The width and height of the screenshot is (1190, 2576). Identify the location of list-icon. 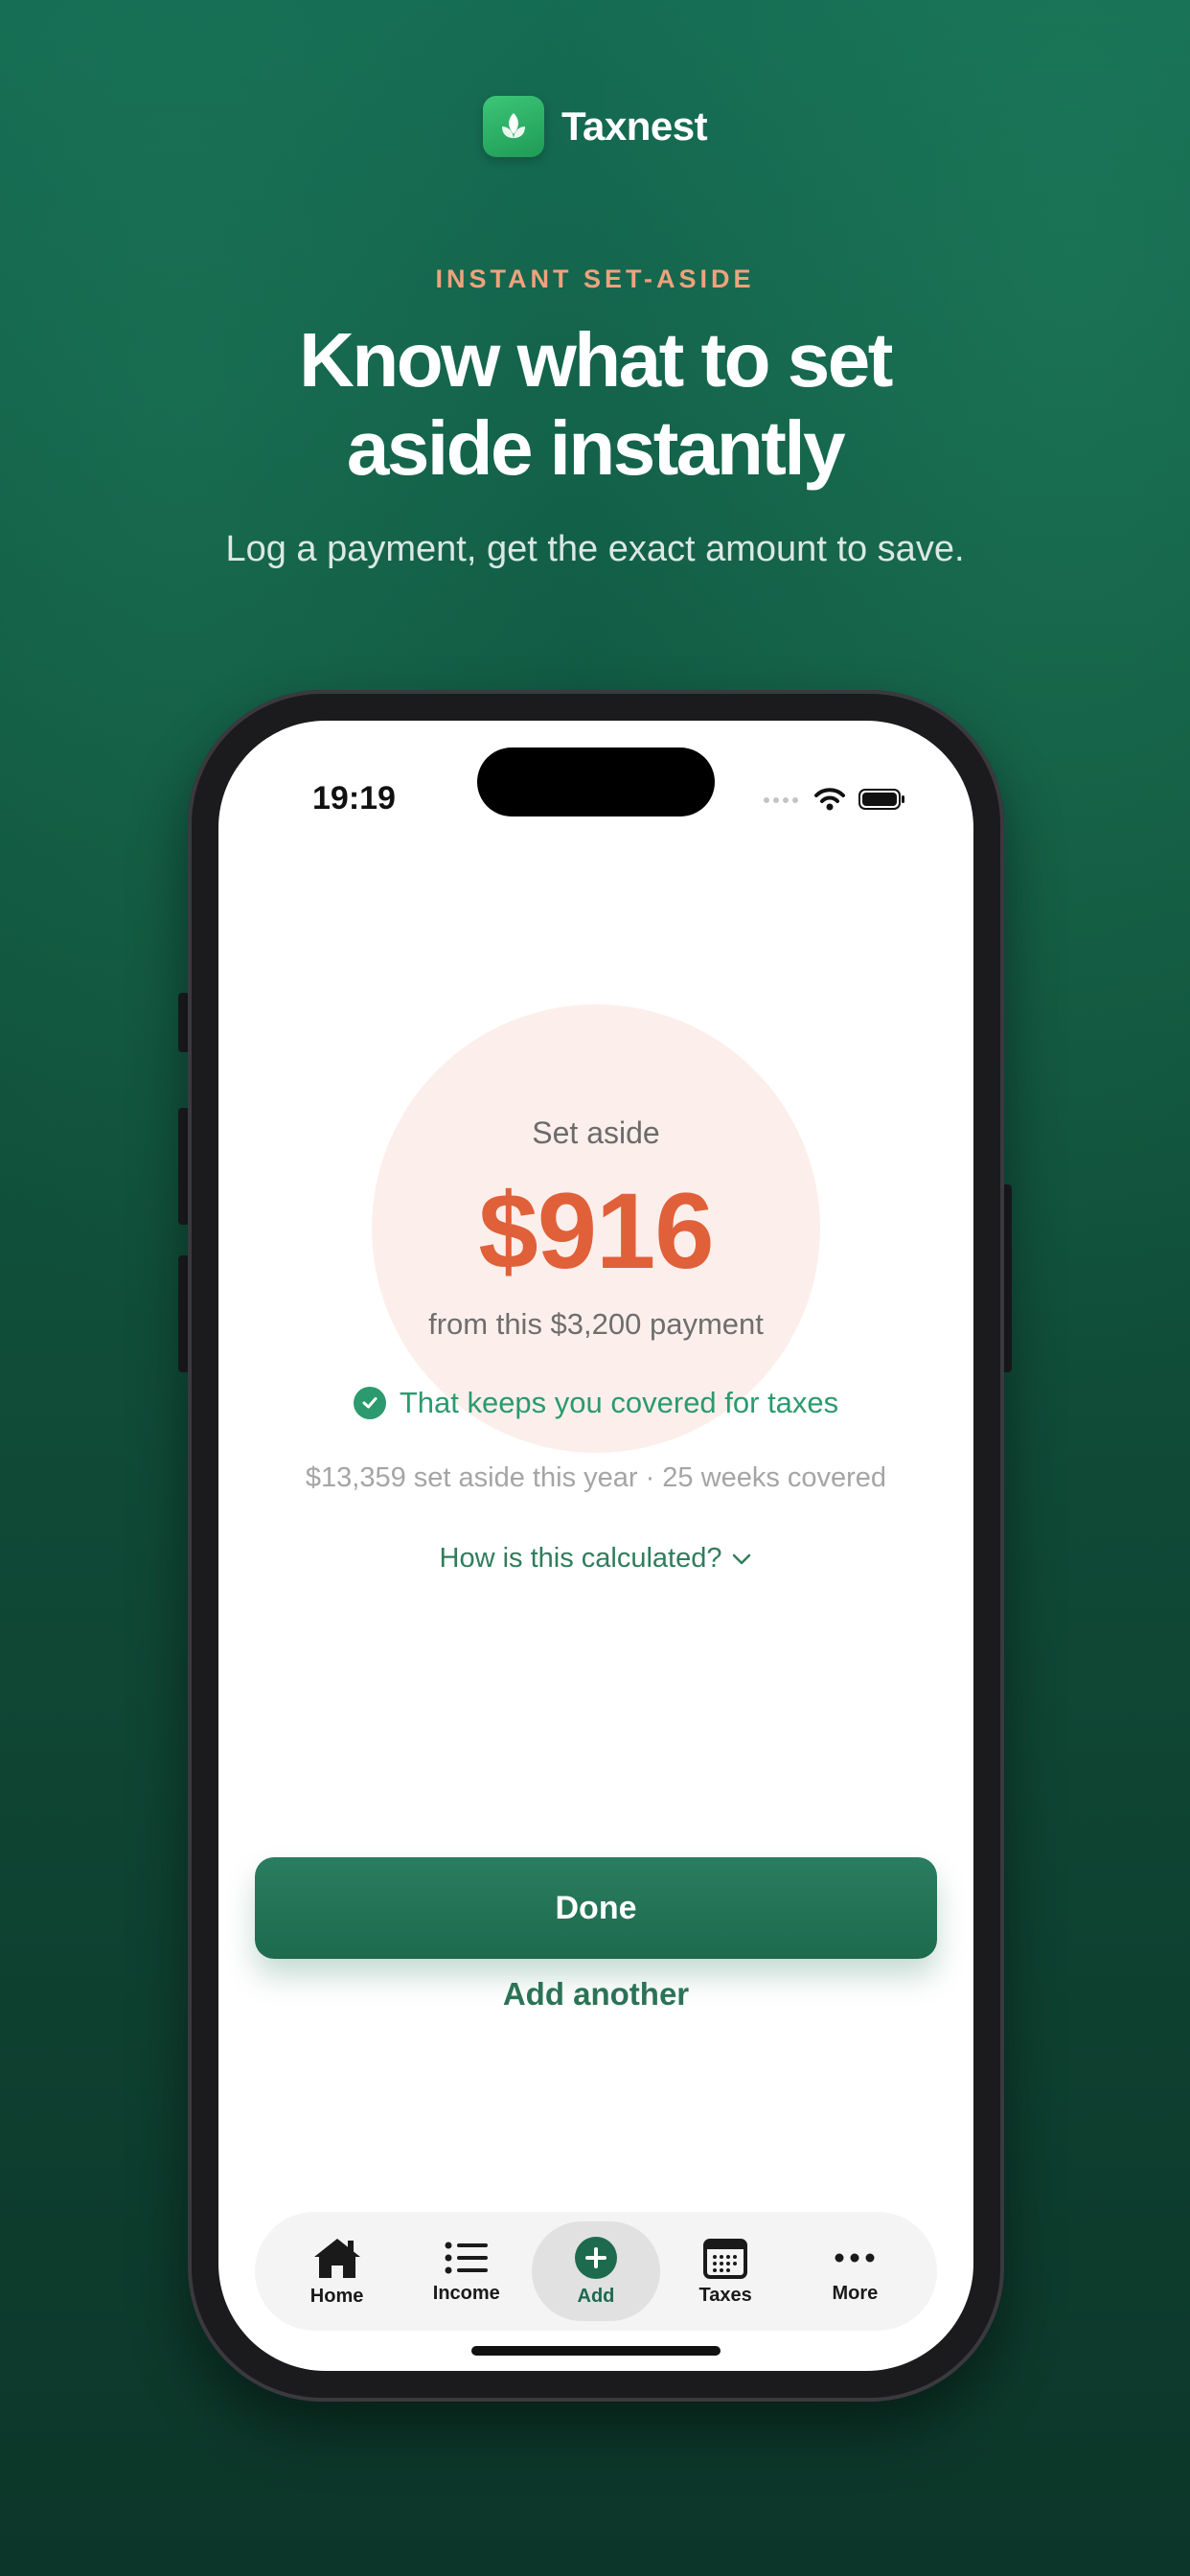
(467, 2257).